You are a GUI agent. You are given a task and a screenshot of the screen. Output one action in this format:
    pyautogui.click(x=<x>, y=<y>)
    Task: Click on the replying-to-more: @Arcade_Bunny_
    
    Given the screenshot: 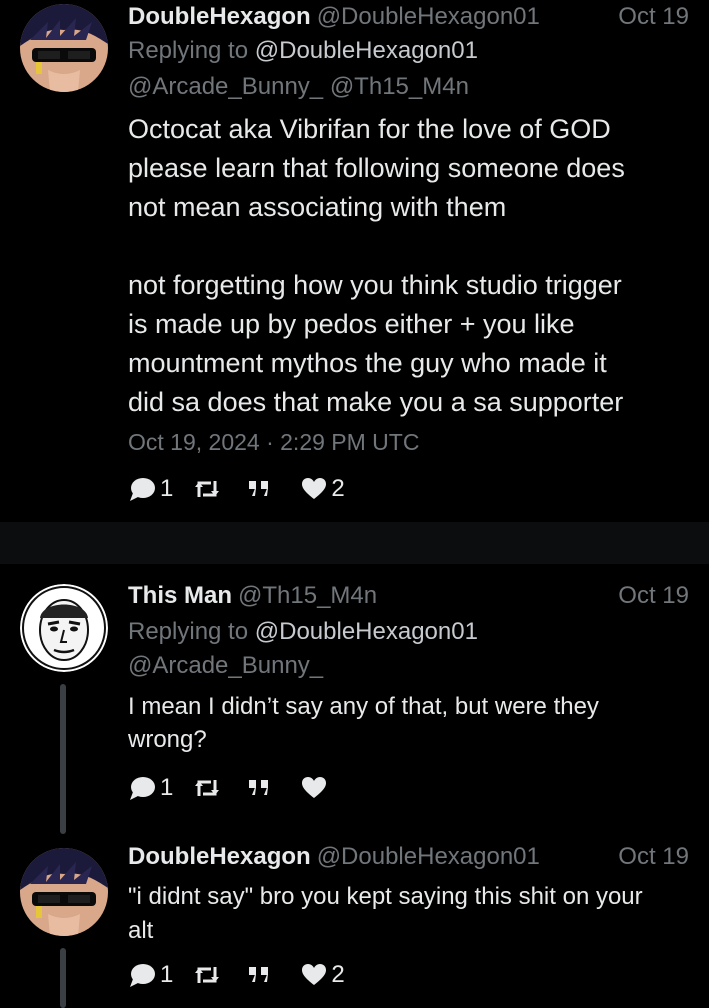 What is the action you would take?
    pyautogui.click(x=225, y=666)
    